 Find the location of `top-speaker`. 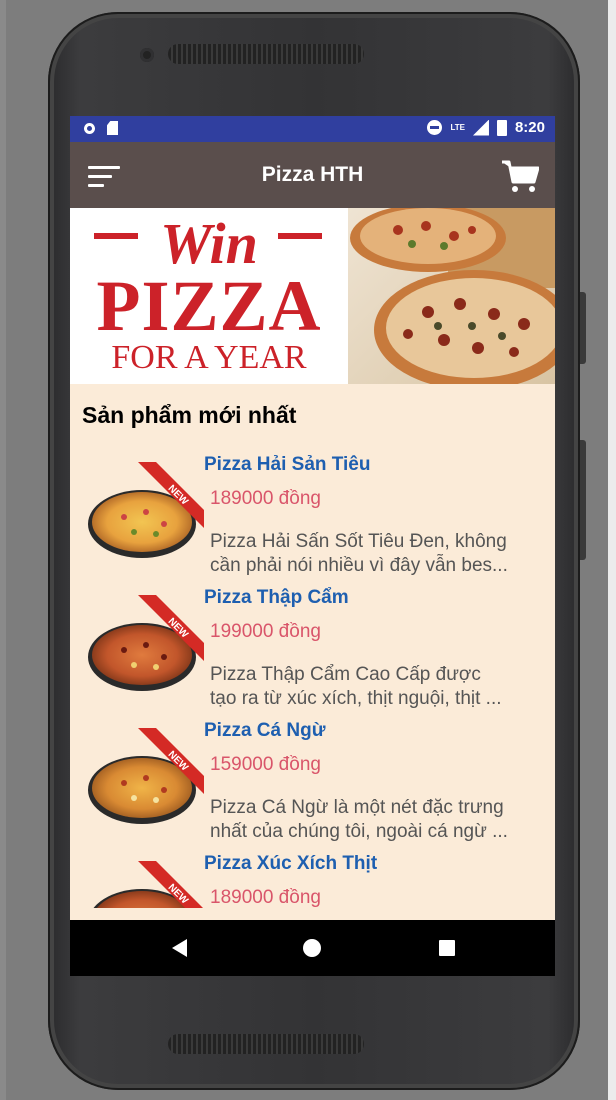

top-speaker is located at coordinates (266, 54).